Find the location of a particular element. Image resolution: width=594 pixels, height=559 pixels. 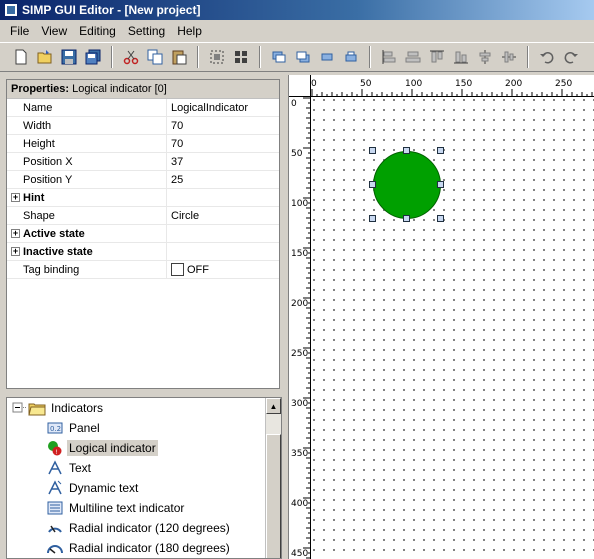

tag-binding-checkbox is located at coordinates (177, 269).